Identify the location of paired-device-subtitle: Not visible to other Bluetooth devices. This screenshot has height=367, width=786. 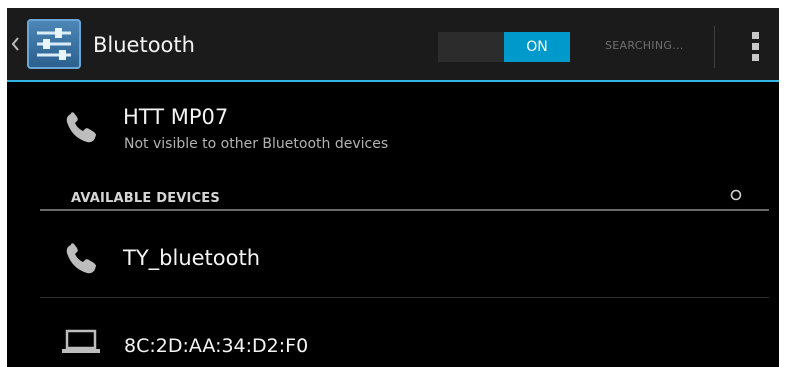
(256, 144).